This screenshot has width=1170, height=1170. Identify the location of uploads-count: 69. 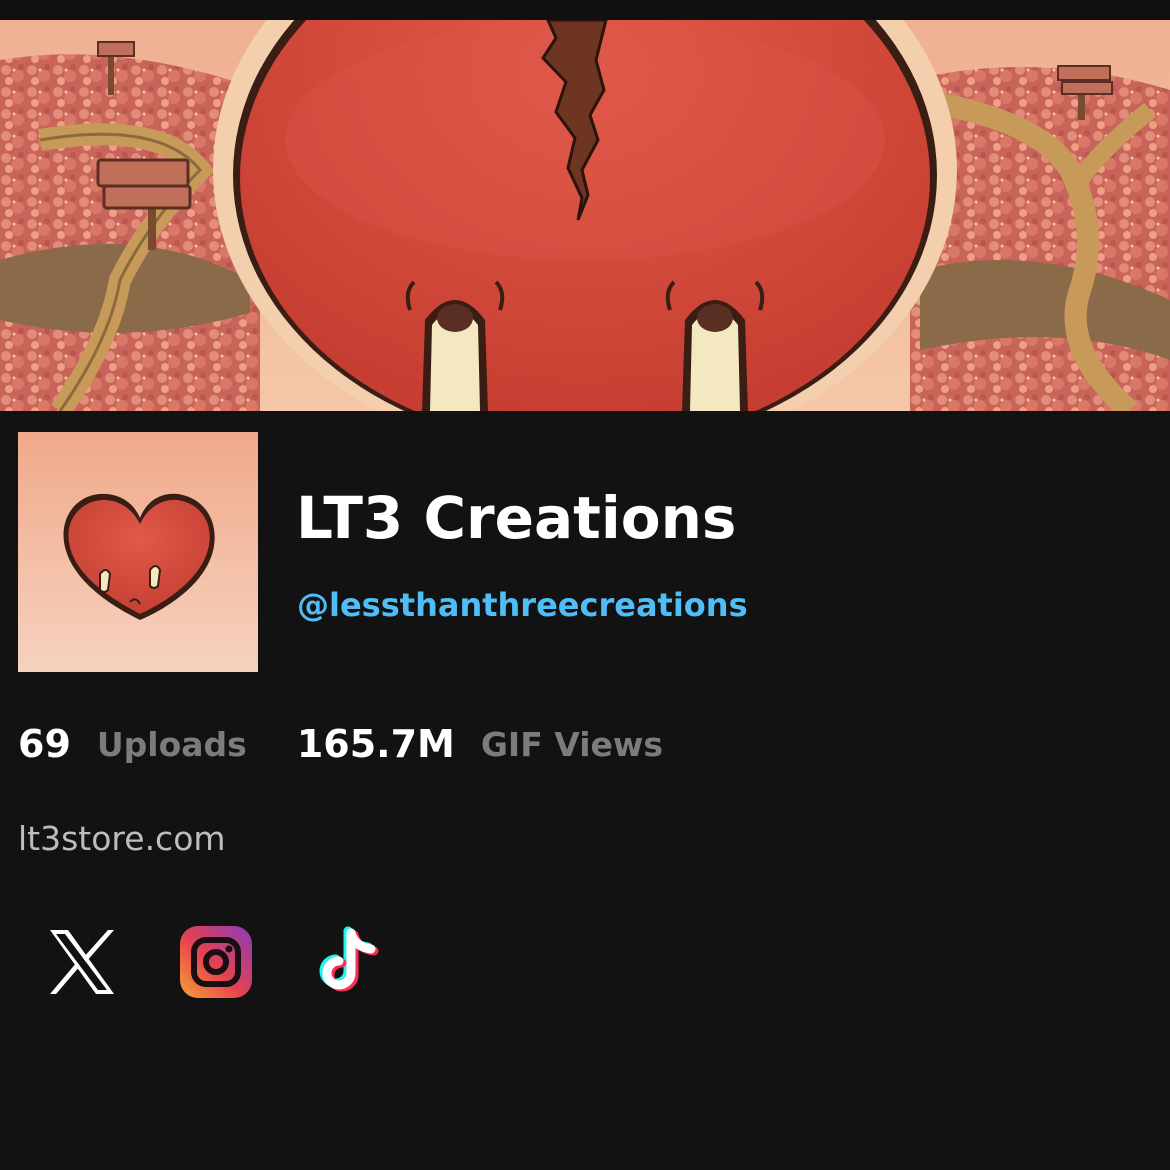
(44, 744).